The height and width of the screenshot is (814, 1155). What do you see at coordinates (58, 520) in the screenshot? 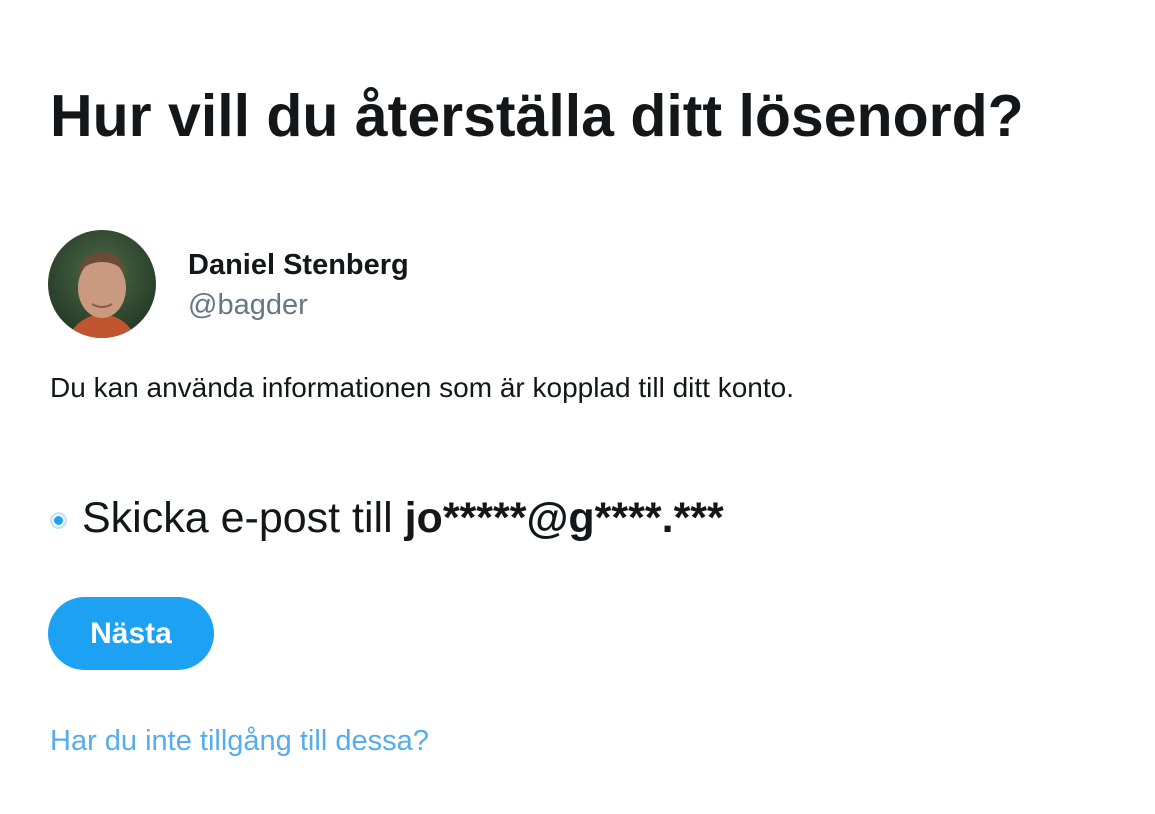
I see `radio-button-selected` at bounding box center [58, 520].